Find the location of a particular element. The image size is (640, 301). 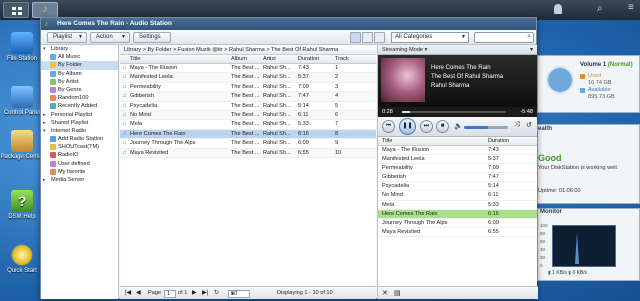

sidebar-item: Random100 is located at coordinates (79, 98).